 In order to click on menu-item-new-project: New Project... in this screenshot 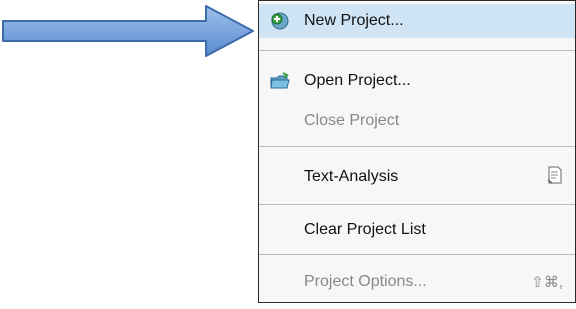, I will do `click(417, 21)`.